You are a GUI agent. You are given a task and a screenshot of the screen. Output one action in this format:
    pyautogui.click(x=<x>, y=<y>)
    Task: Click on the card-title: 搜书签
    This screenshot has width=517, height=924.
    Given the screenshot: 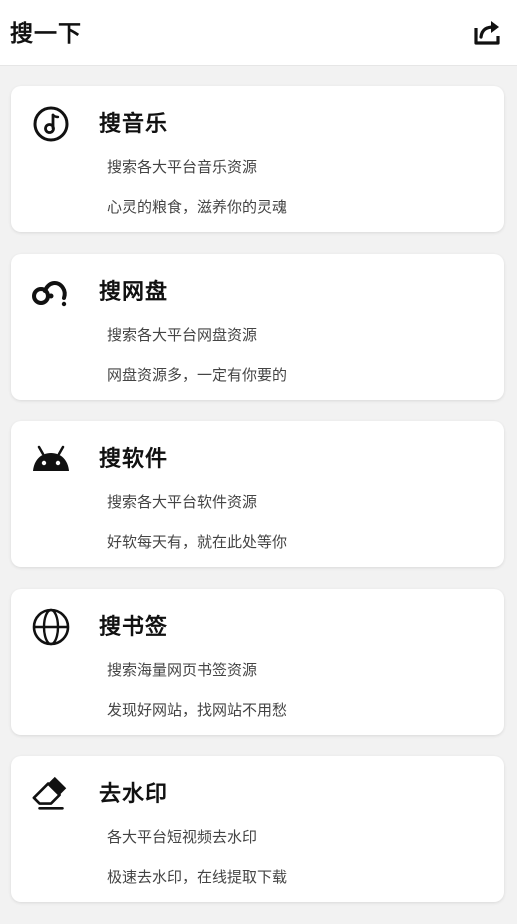 What is the action you would take?
    pyautogui.click(x=134, y=627)
    